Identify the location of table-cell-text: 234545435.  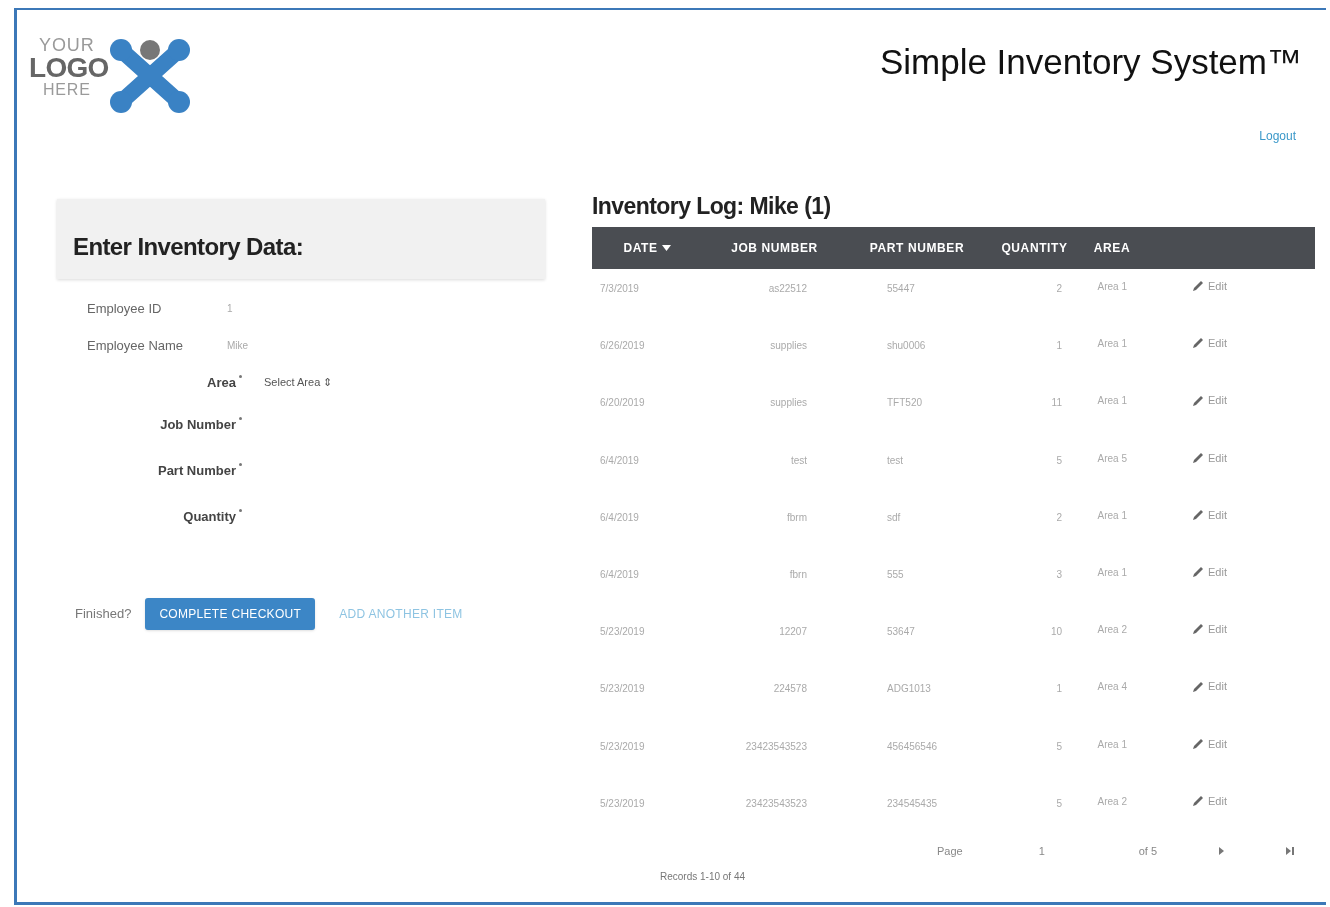
(912, 803).